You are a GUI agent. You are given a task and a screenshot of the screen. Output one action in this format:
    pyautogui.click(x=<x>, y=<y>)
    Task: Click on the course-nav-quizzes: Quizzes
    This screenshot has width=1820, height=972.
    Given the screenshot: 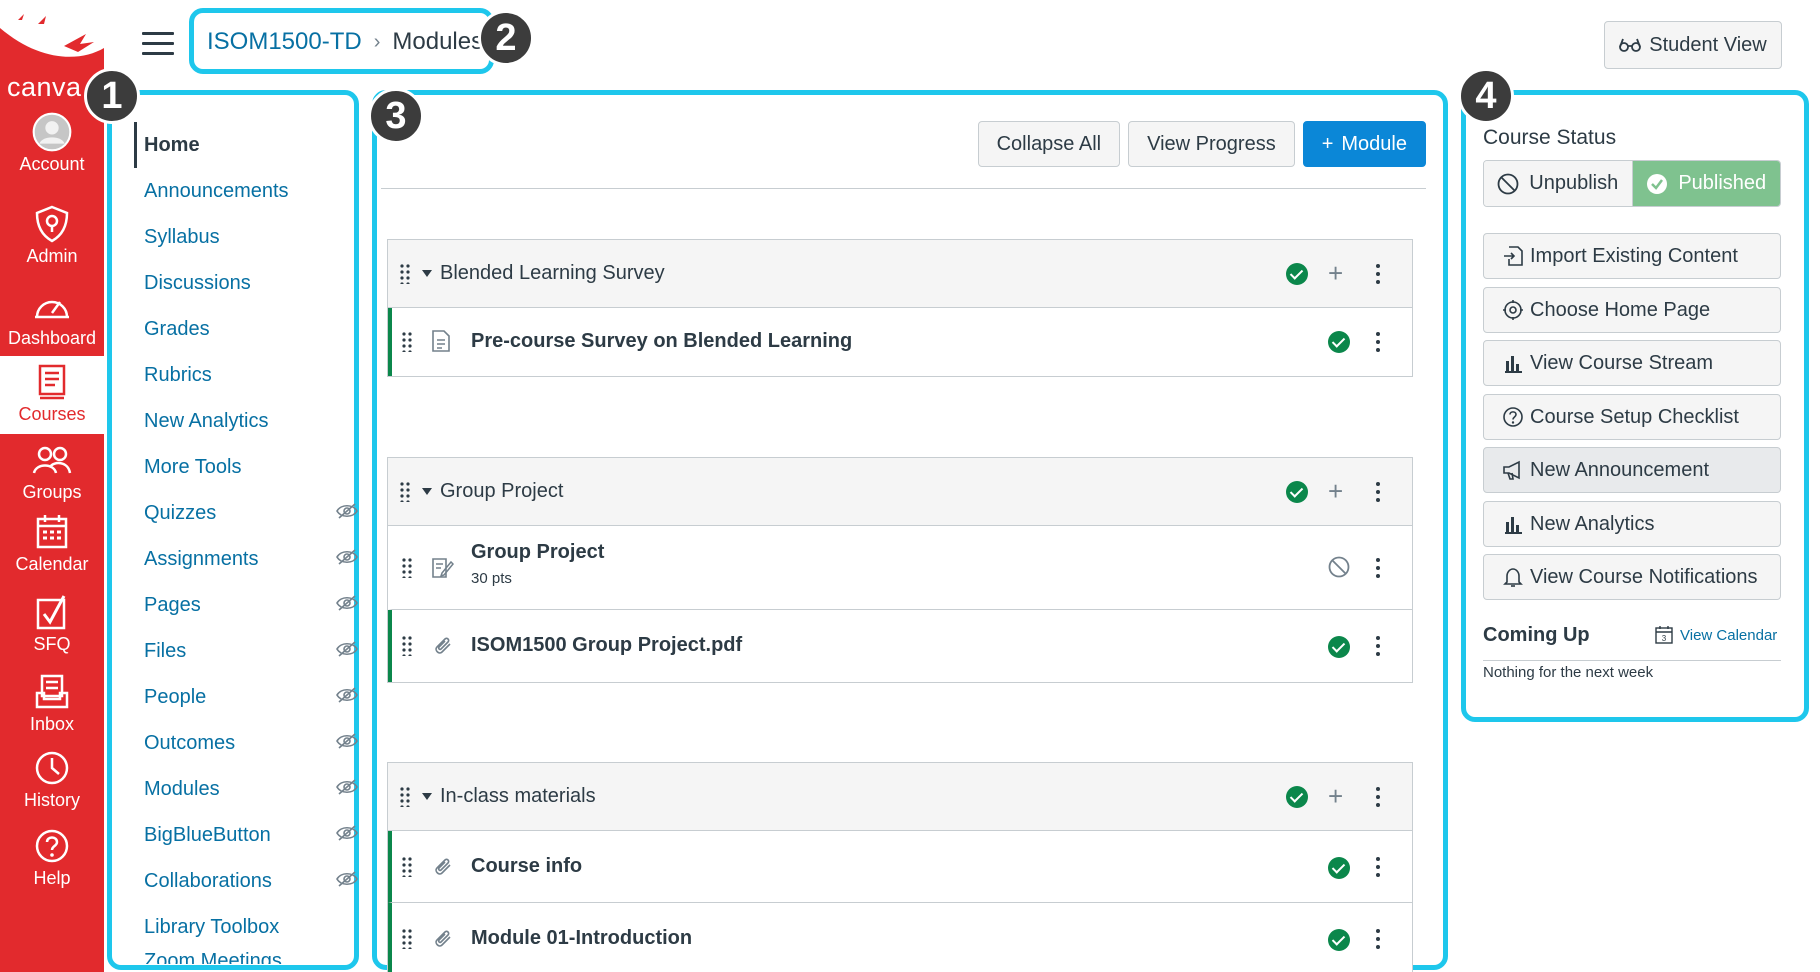 What is the action you would take?
    pyautogui.click(x=246, y=513)
    